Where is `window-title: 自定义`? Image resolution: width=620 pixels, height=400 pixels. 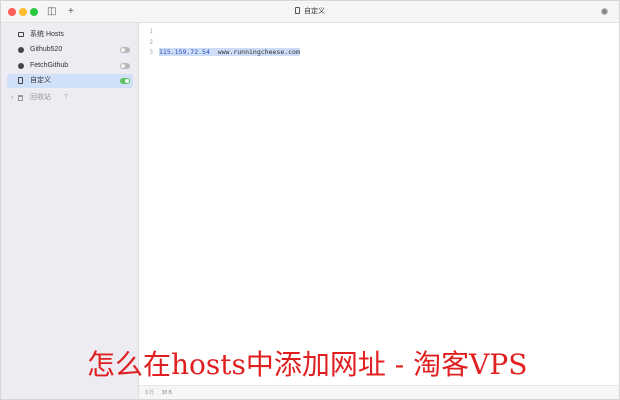 window-title: 自定义 is located at coordinates (314, 11).